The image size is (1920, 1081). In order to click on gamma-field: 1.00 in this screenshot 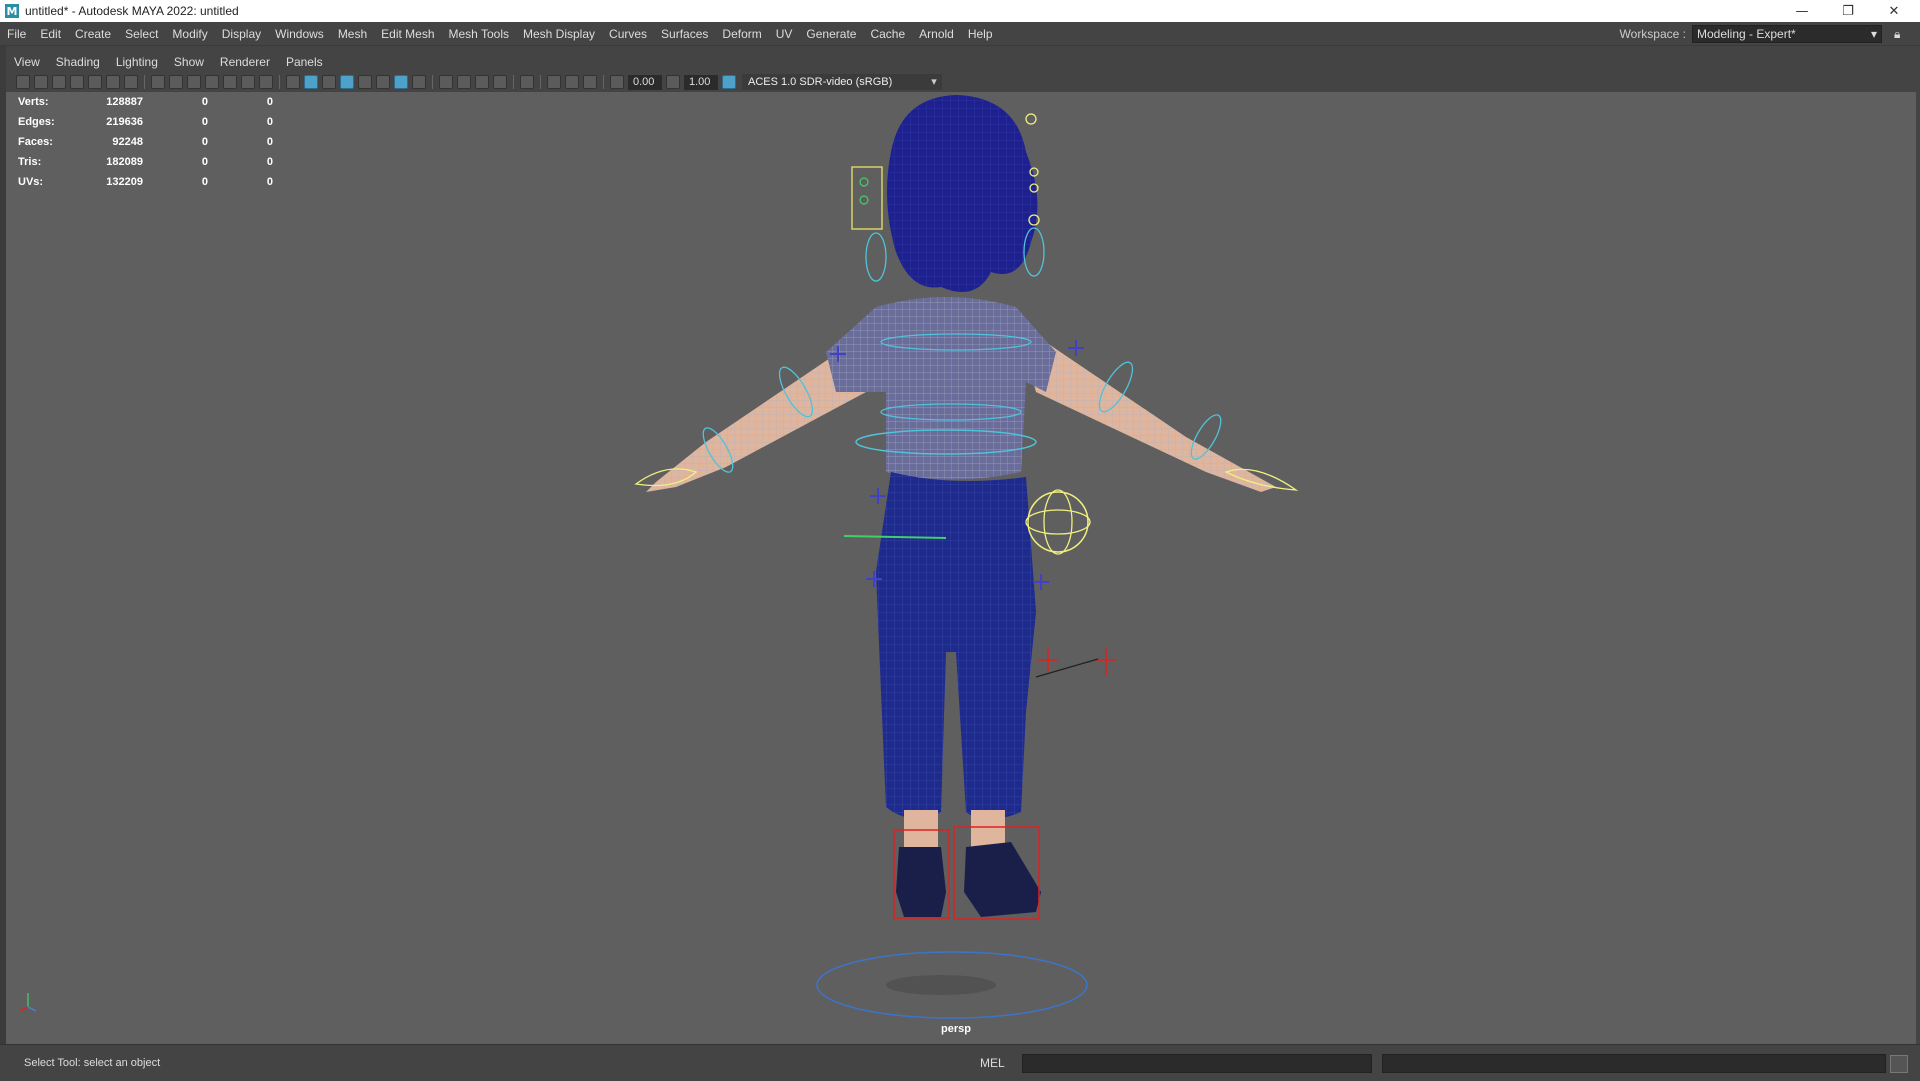, I will do `click(701, 82)`.